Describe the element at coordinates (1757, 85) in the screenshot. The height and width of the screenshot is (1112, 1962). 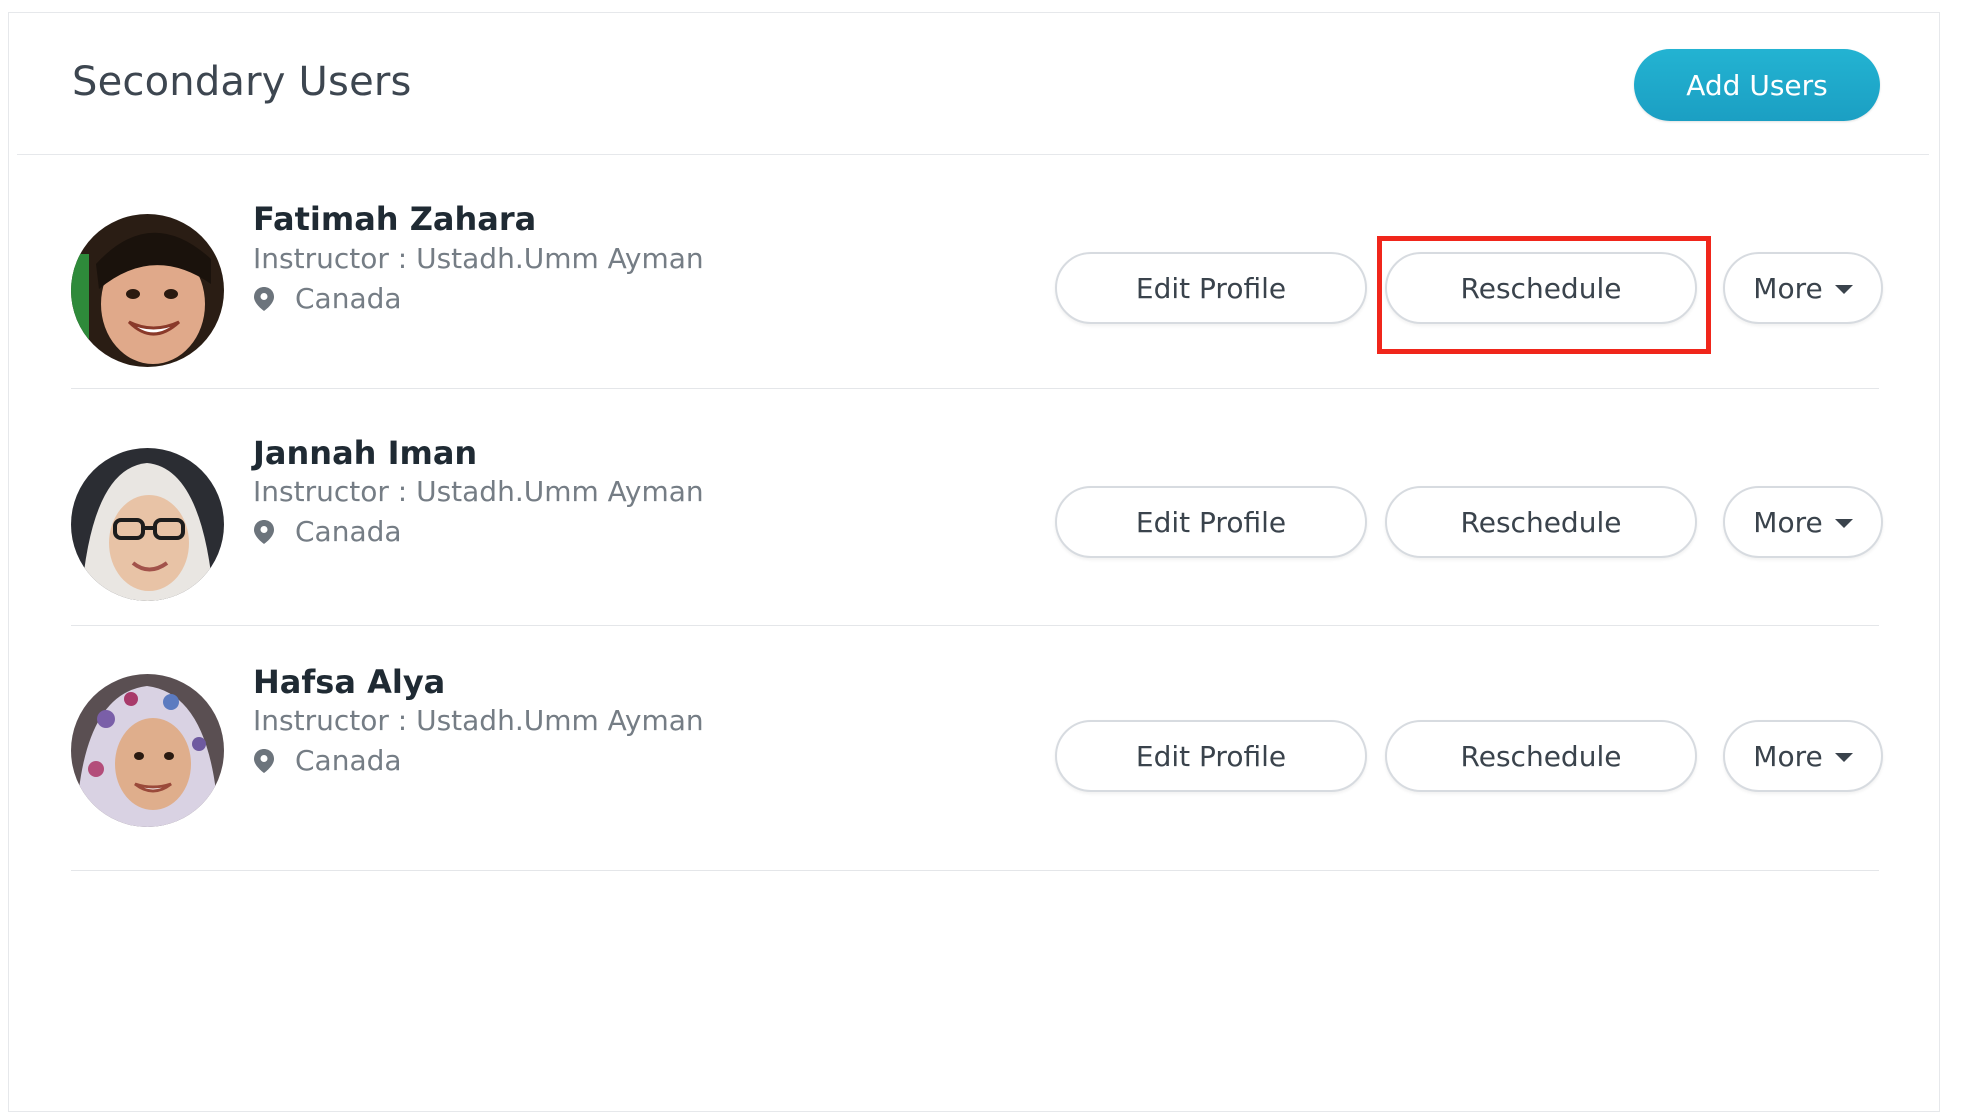
I see `add-users-button: Add Users` at that location.